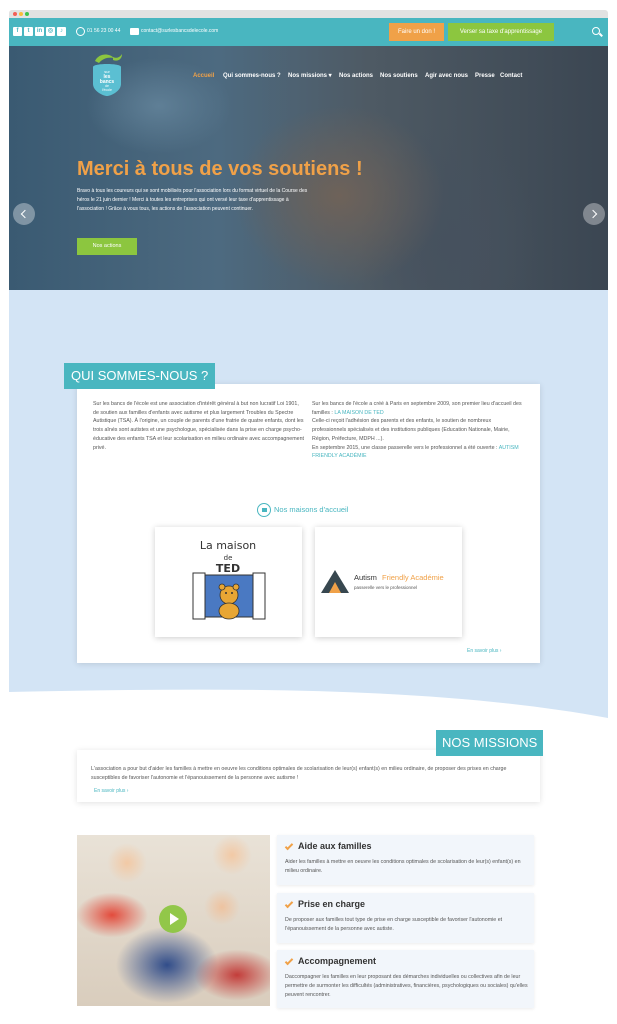  Describe the element at coordinates (228, 568) in the screenshot. I see `maison-logo-line3: TED` at that location.